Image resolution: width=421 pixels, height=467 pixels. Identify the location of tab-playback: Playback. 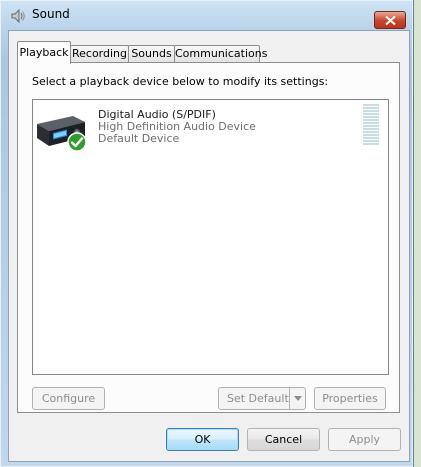
(44, 52).